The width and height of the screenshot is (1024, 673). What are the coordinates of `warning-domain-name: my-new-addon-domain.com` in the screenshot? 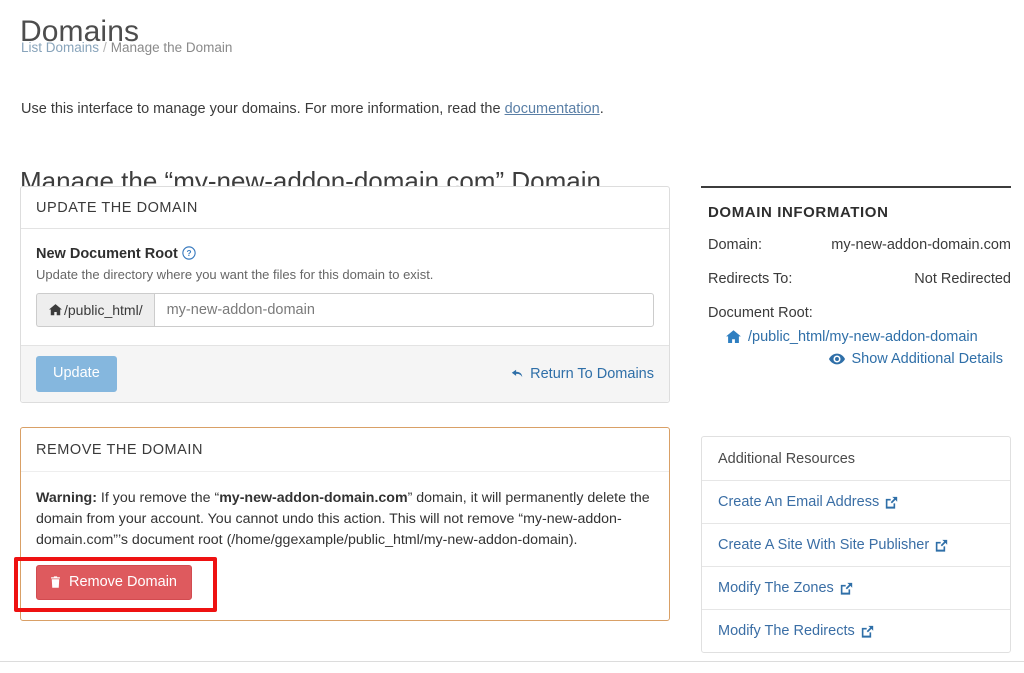 It's located at (313, 497).